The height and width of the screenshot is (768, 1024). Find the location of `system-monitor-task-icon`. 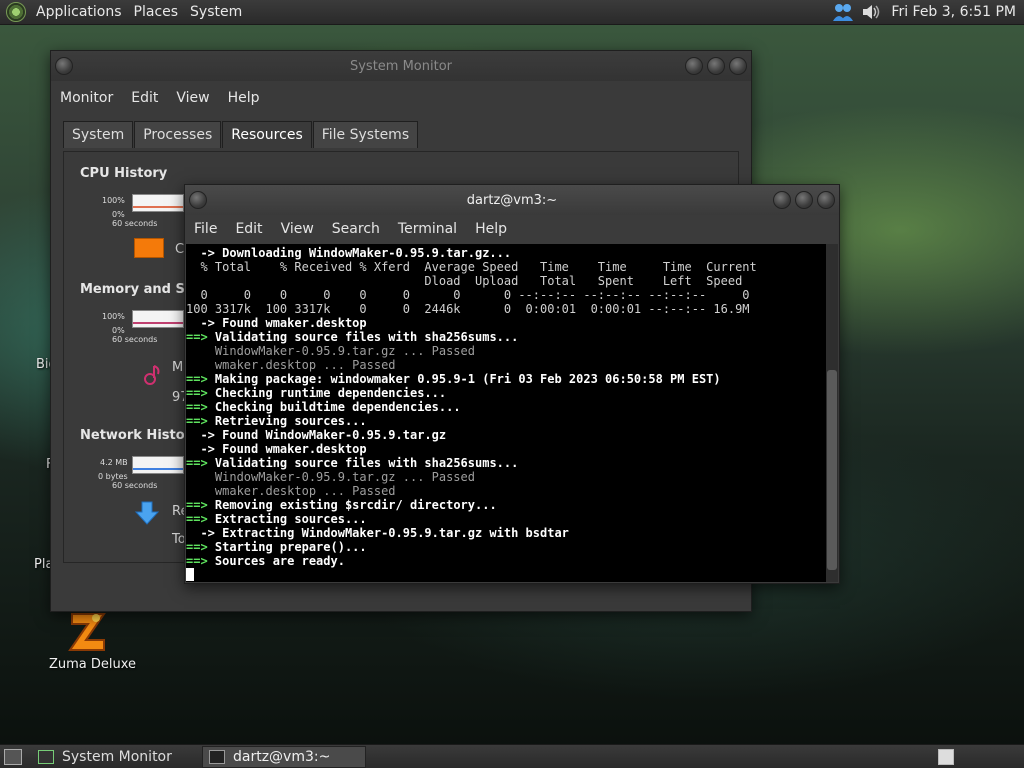

system-monitor-task-icon is located at coordinates (46, 756).